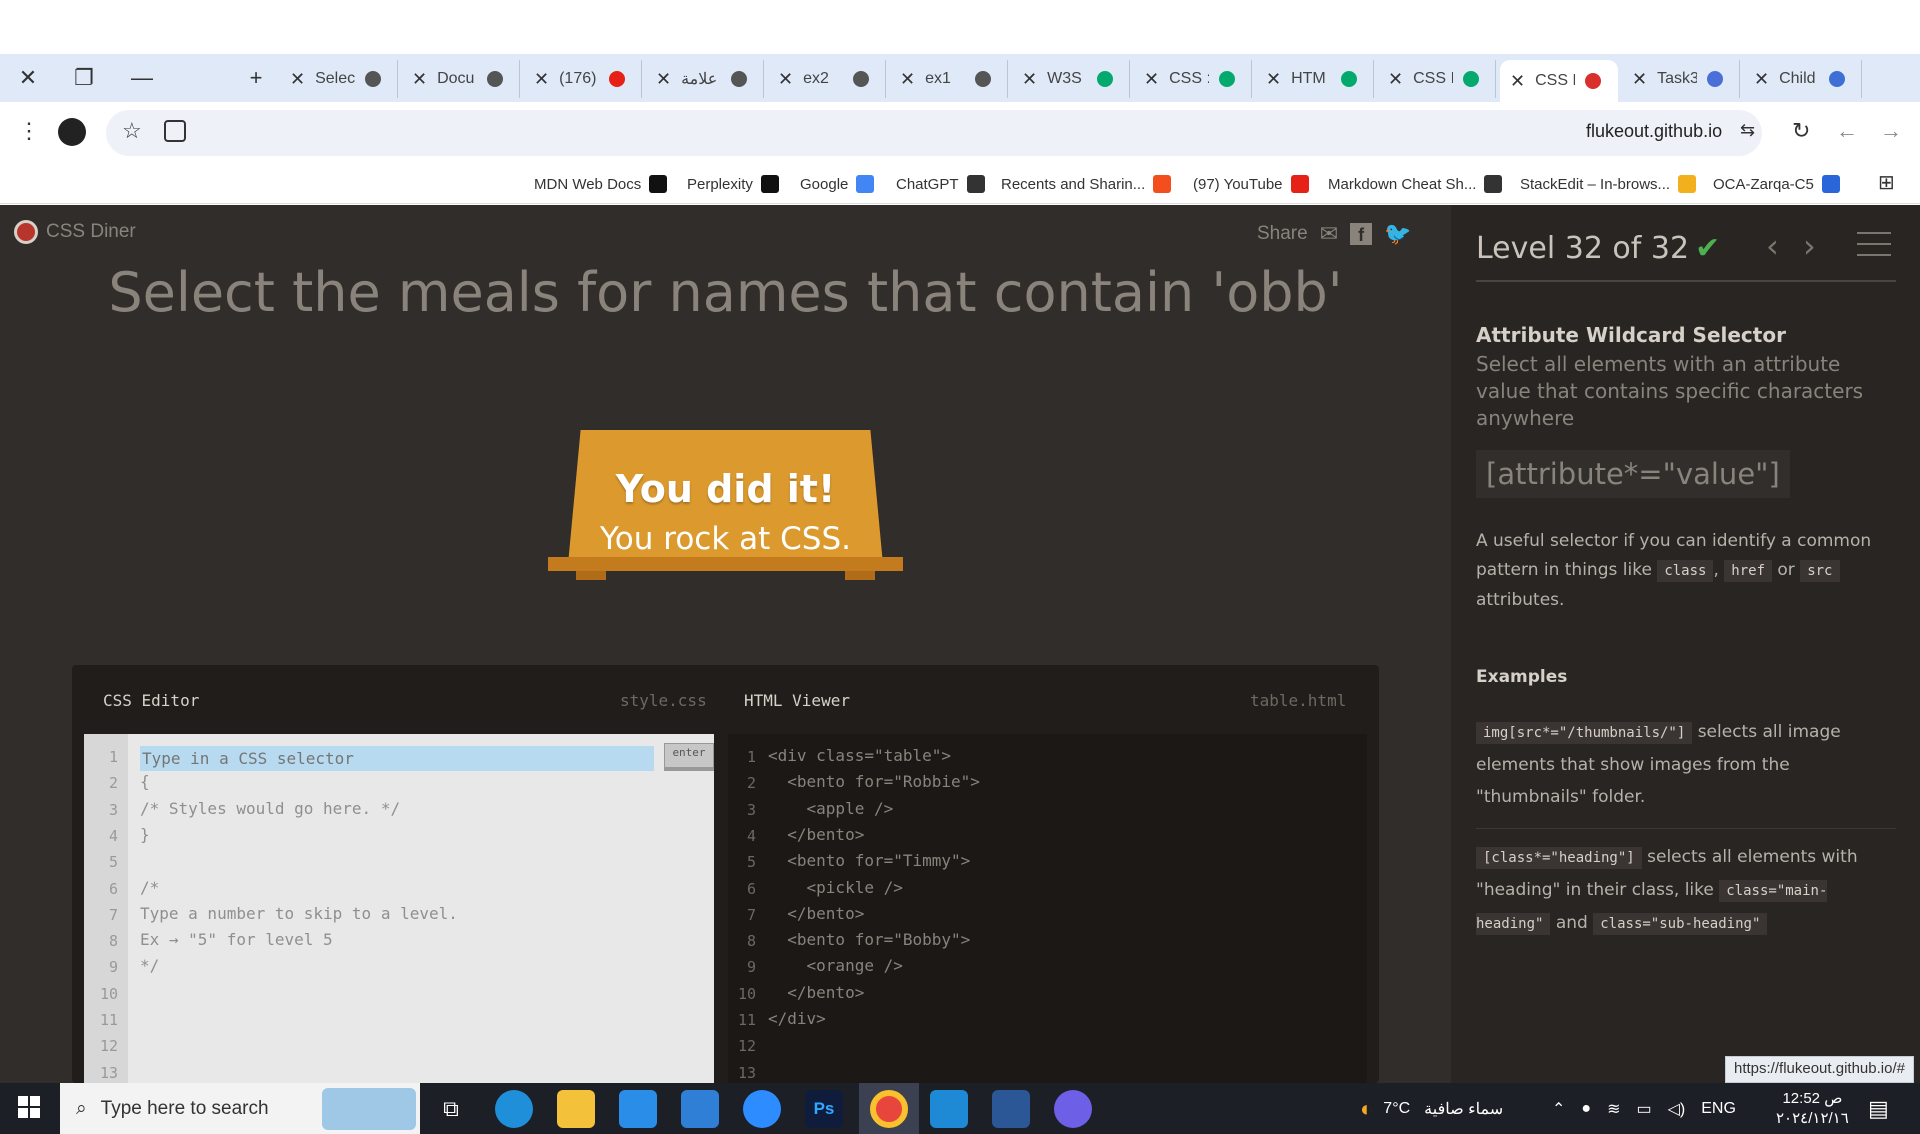 The image size is (1920, 1134). I want to click on chrome-icon, so click(889, 1109).